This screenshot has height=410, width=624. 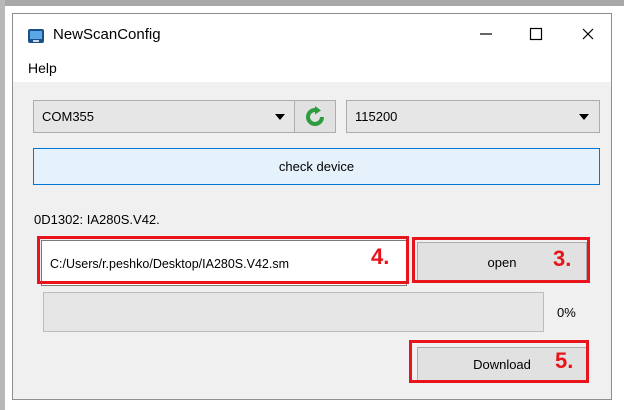 What do you see at coordinates (562, 258) in the screenshot?
I see `callout-label-open: 3.` at bounding box center [562, 258].